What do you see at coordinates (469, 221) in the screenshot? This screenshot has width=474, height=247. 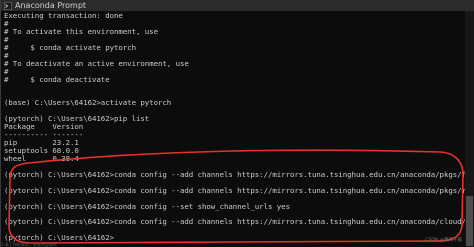 I see `scrollbar-thumb` at bounding box center [469, 221].